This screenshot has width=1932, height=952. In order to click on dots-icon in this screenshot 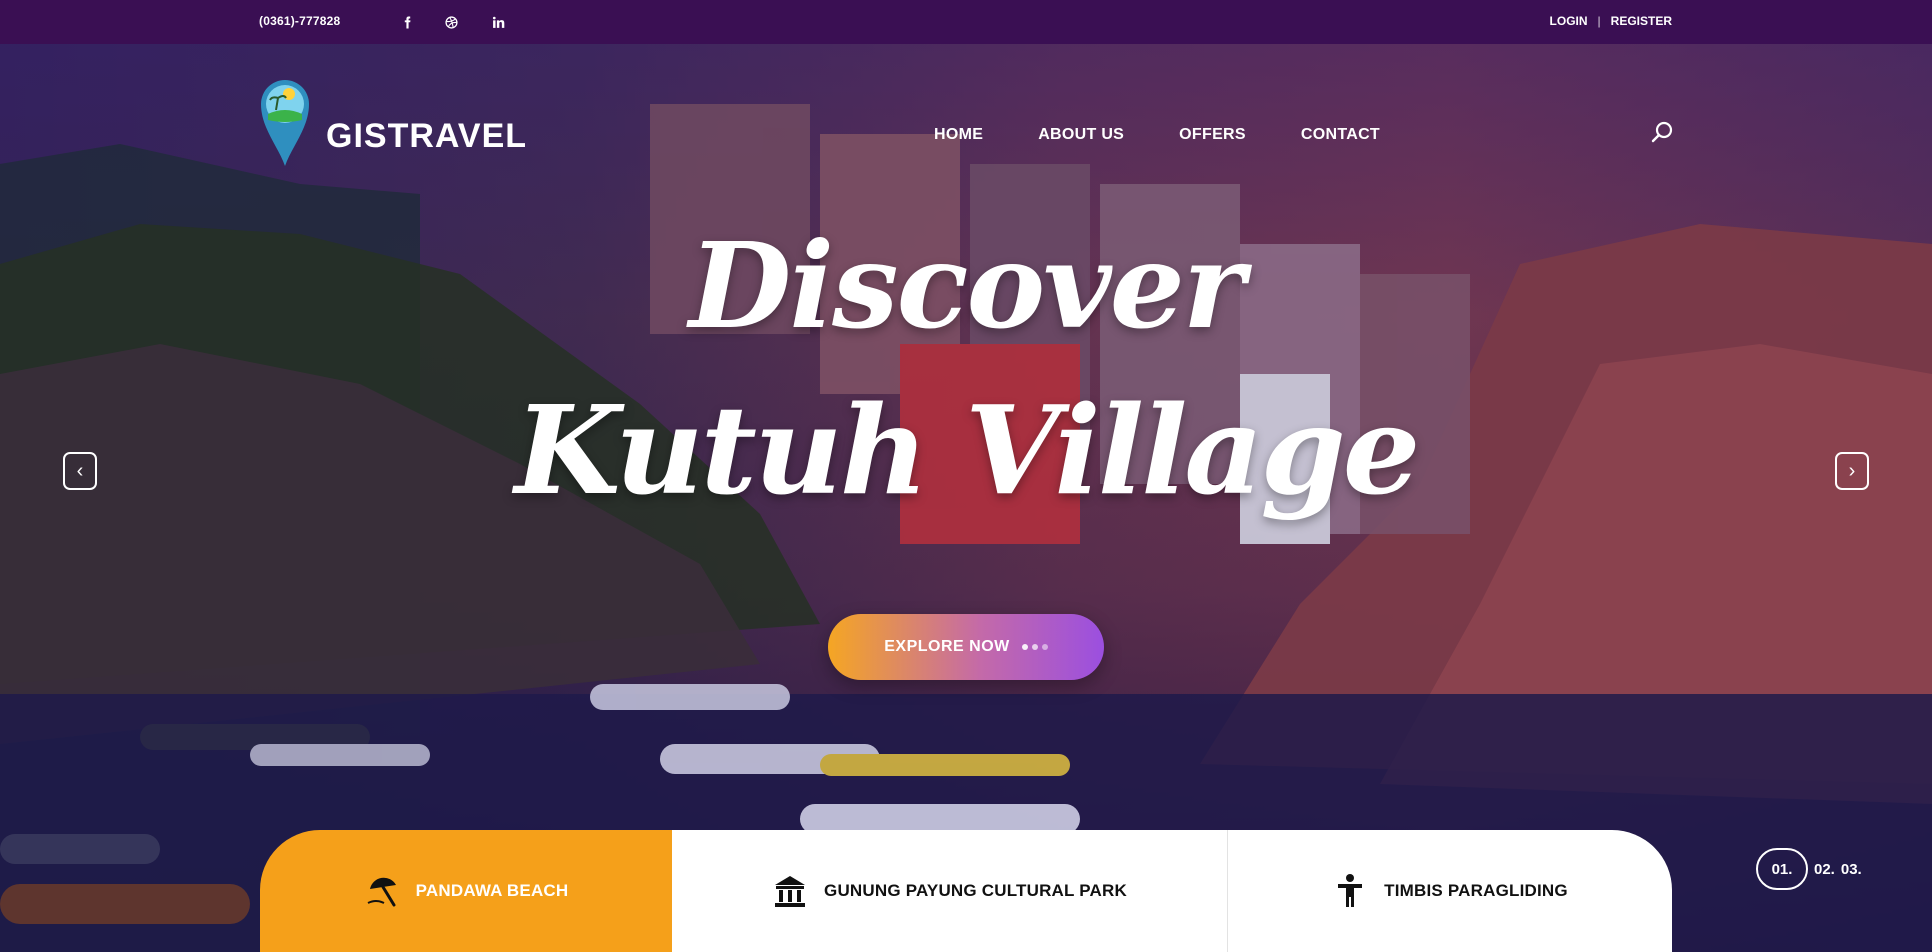, I will do `click(1034, 647)`.